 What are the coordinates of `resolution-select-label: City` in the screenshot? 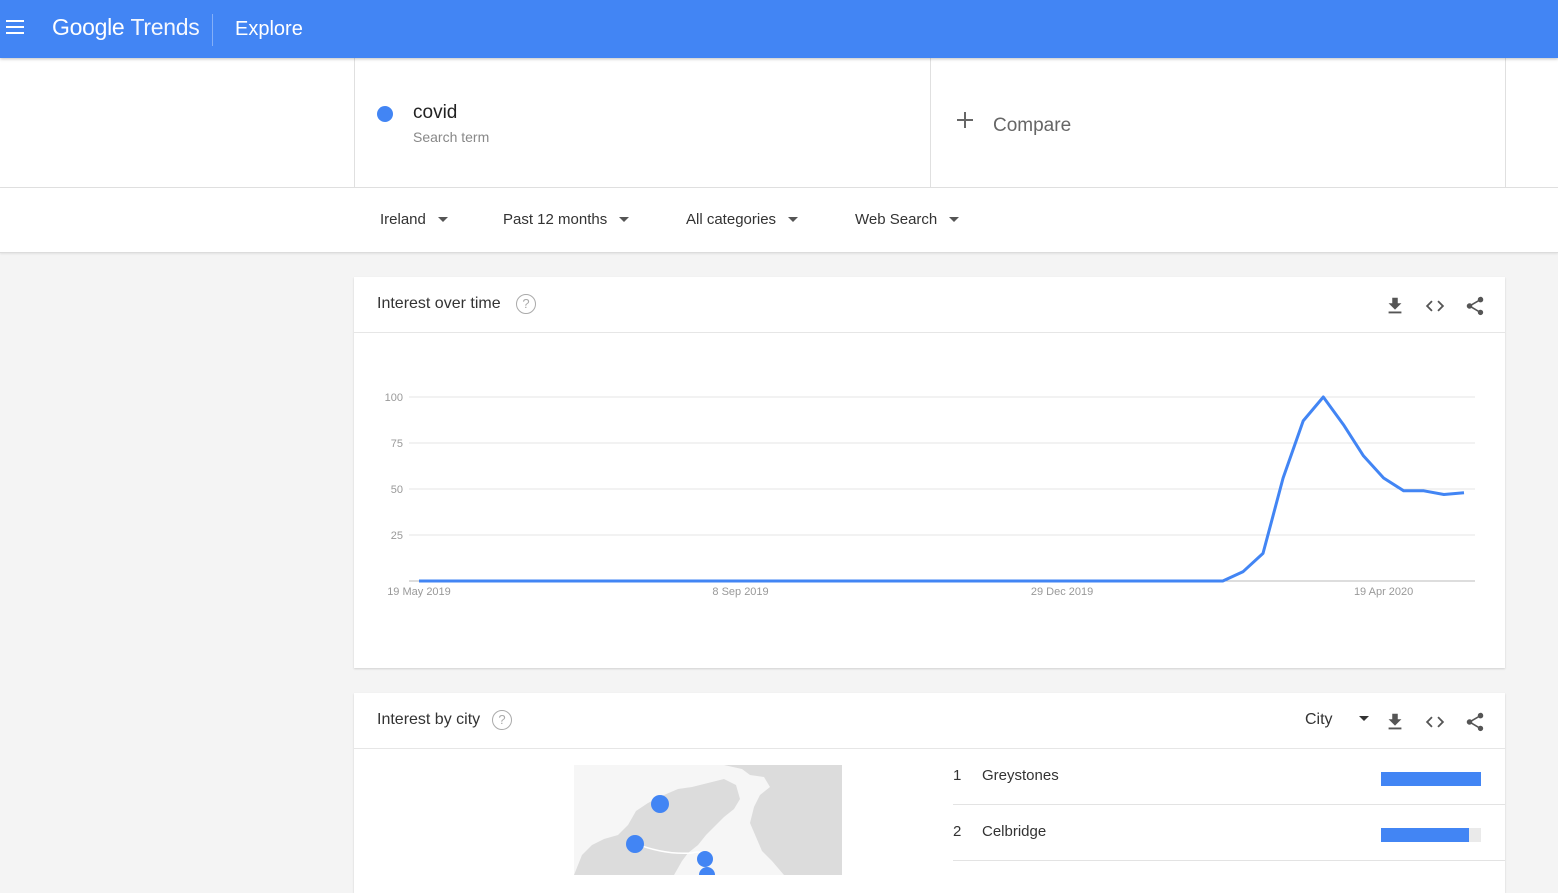 It's located at (1319, 719).